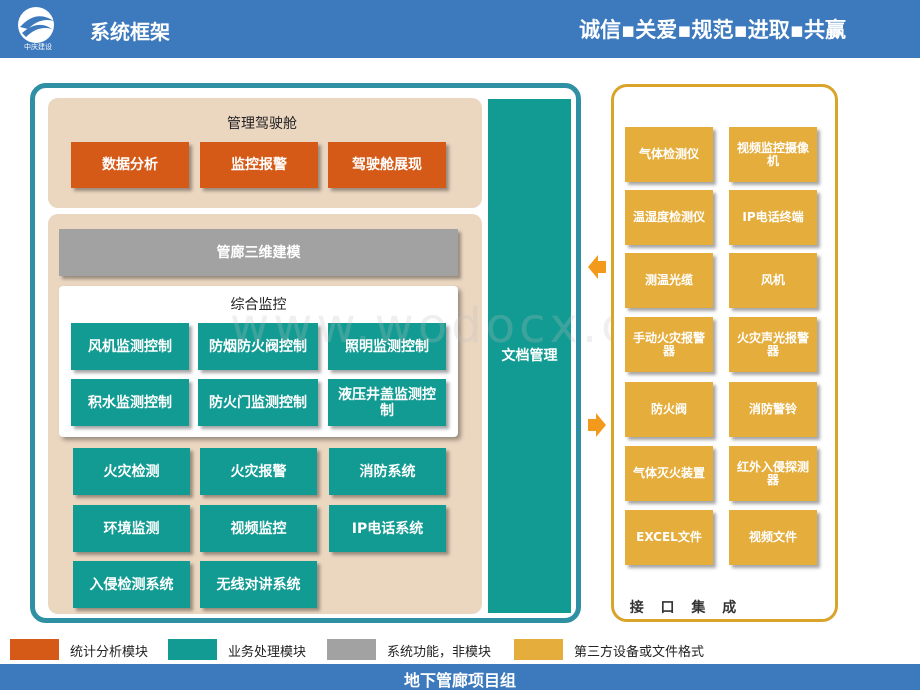 The height and width of the screenshot is (691, 920). I want to click on interface-item: 视频文件, so click(773, 537).